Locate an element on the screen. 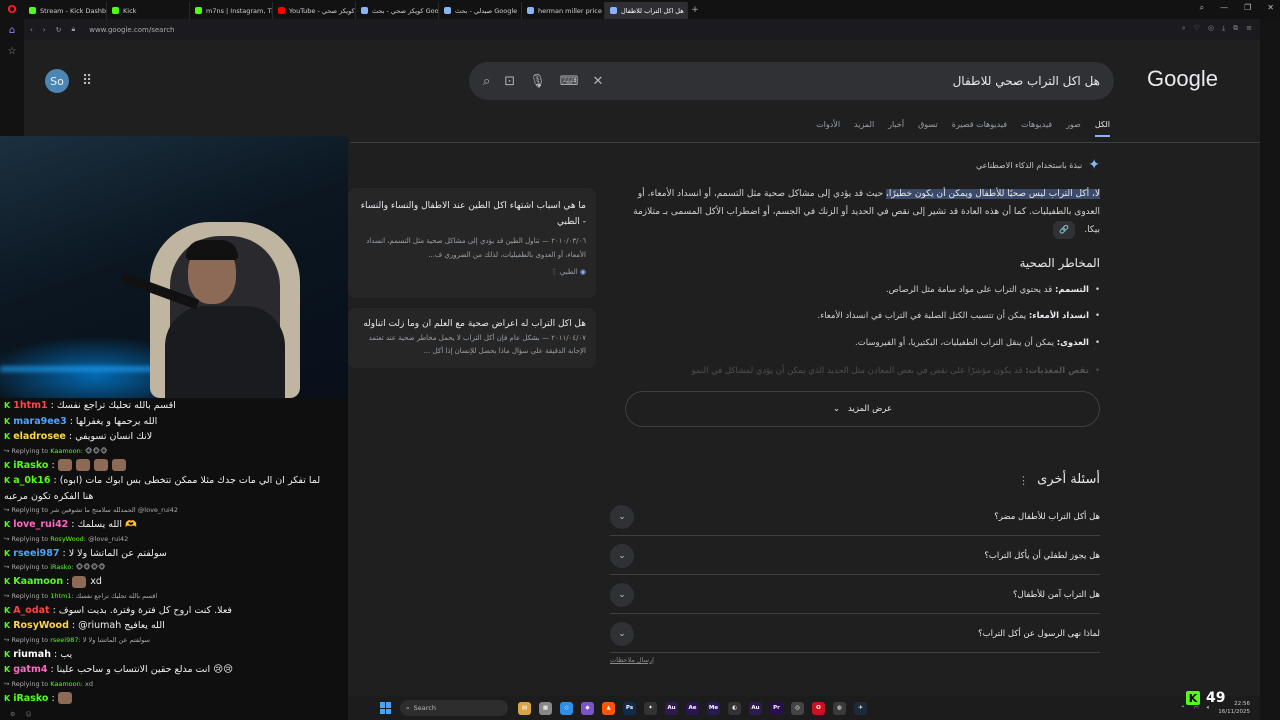 Image resolution: width=1280 pixels, height=720 pixels. reload-icon: ↻ is located at coordinates (59, 30).